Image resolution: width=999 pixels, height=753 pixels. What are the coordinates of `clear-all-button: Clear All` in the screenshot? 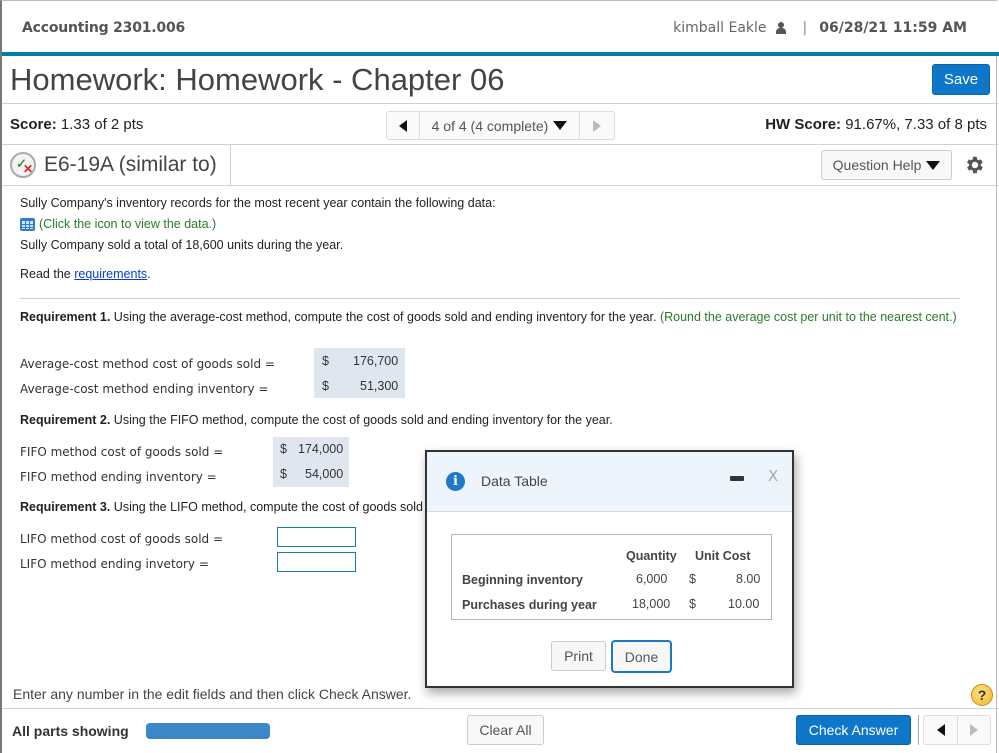 It's located at (505, 730).